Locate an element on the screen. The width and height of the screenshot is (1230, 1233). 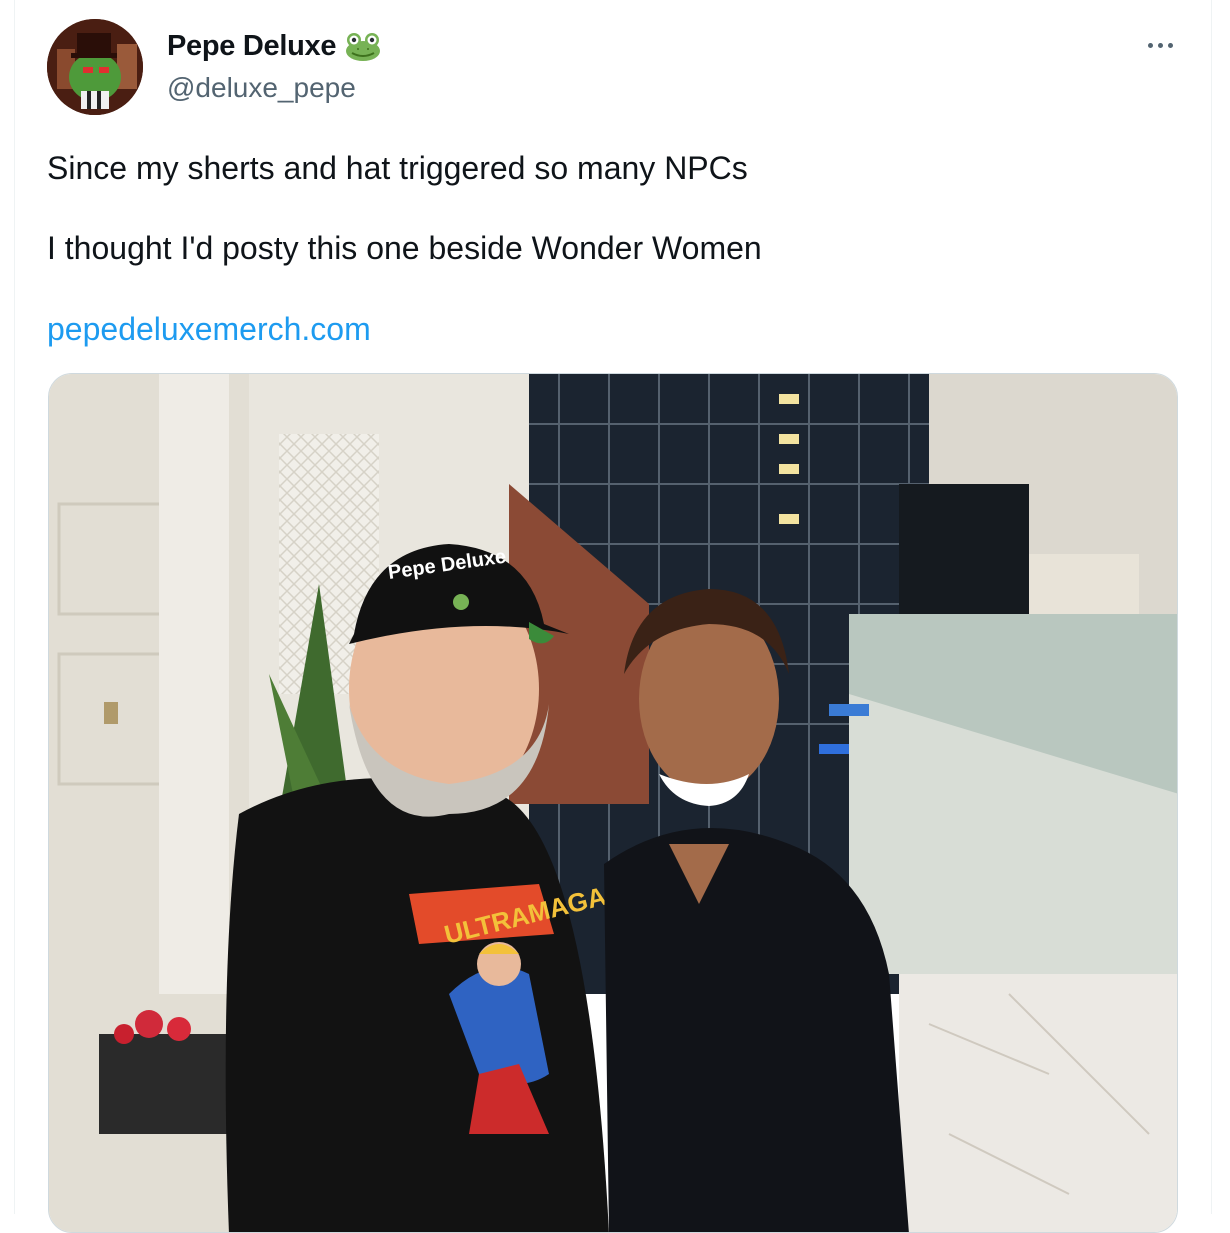
author-handle: @deluxe_pepe is located at coordinates (261, 88).